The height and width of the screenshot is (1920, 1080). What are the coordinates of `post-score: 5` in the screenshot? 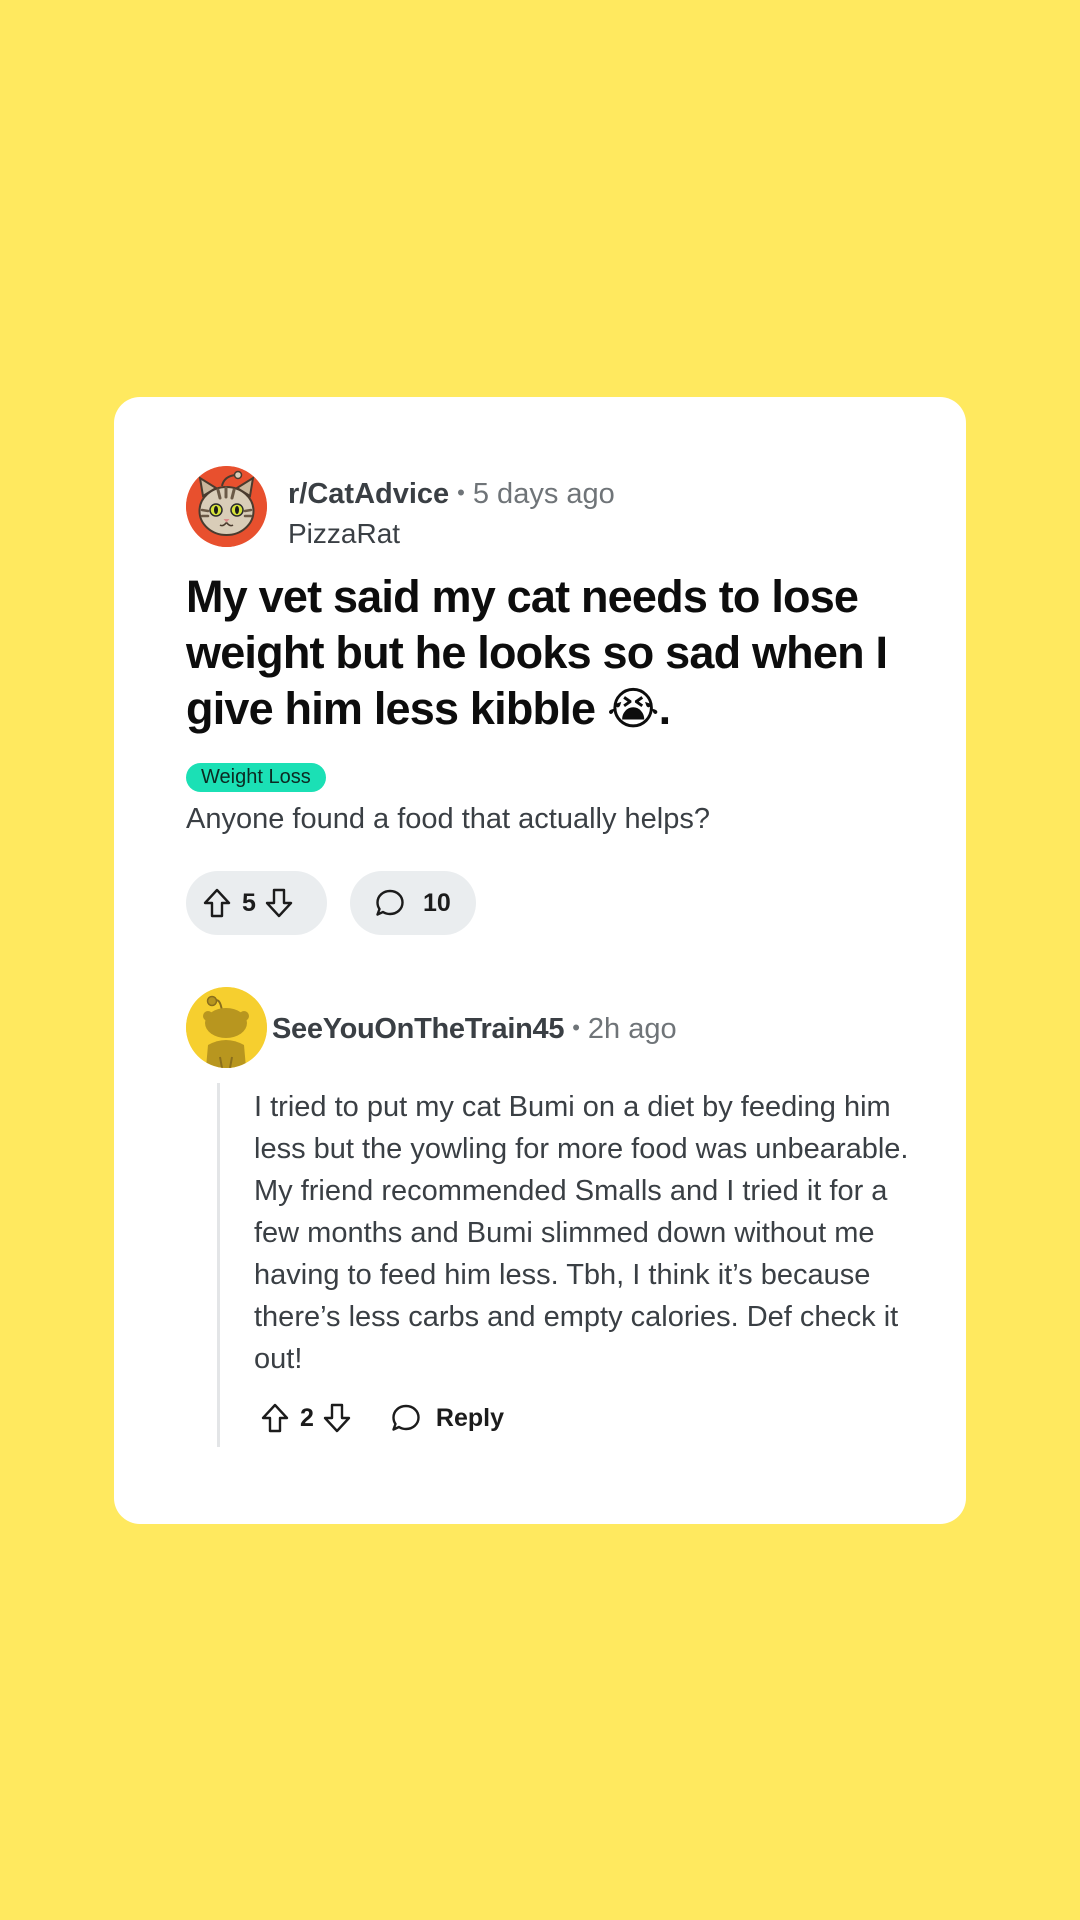 It's located at (249, 902).